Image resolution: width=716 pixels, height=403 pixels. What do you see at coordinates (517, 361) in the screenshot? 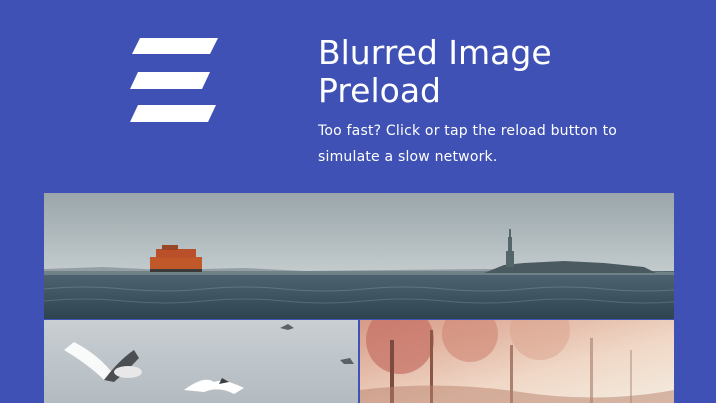
I see `autumn-forest-photo` at bounding box center [517, 361].